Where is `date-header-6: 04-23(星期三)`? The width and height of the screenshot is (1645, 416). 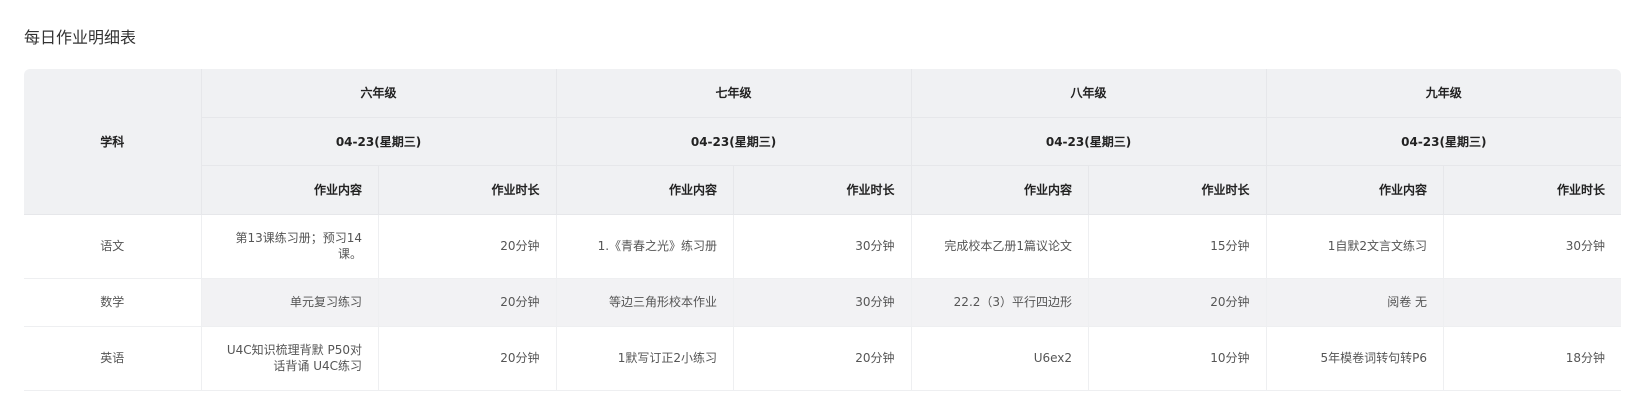 date-header-6: 04-23(星期三) is located at coordinates (379, 141).